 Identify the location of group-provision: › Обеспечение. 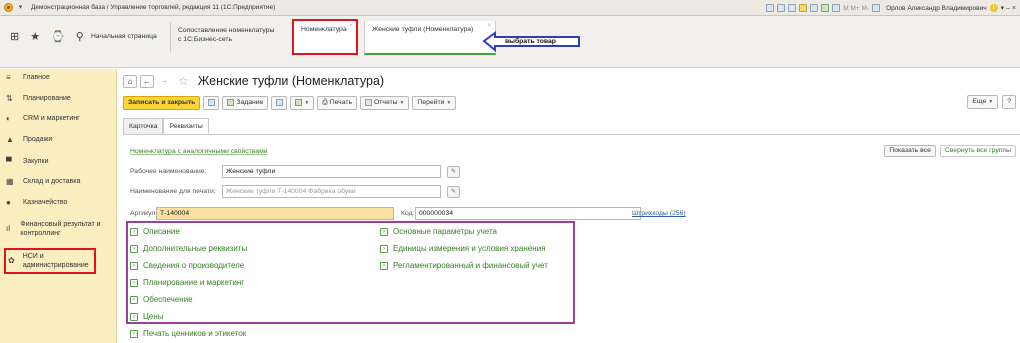
(161, 299).